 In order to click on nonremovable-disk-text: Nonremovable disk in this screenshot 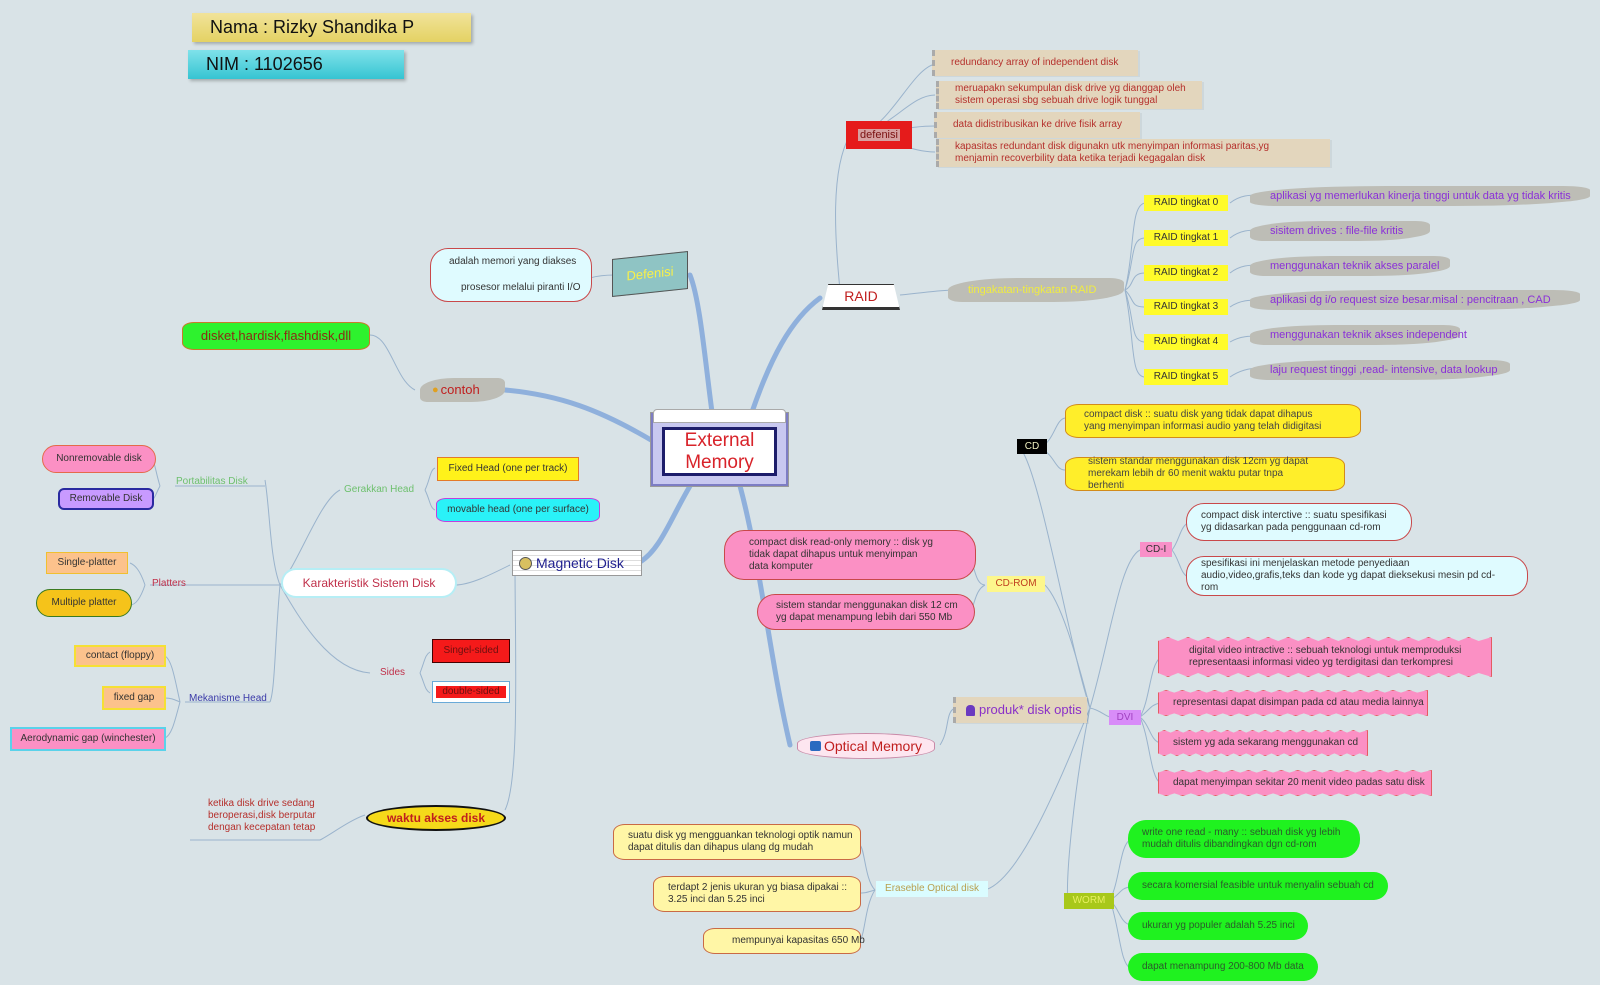, I will do `click(99, 458)`.